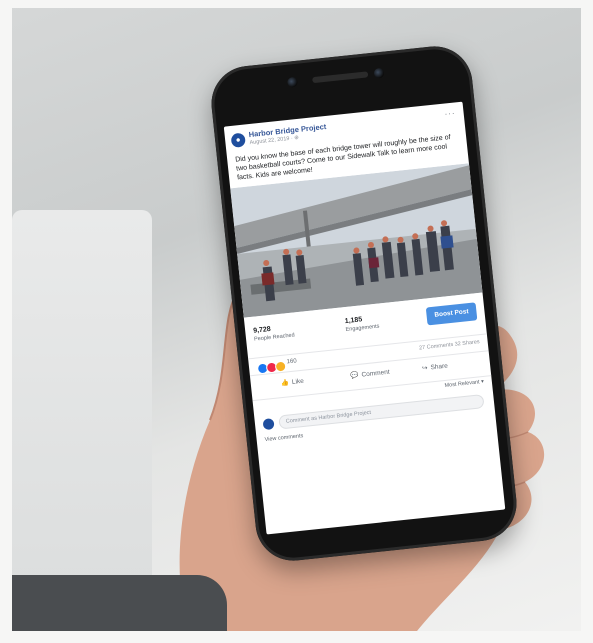 The width and height of the screenshot is (593, 643). Describe the element at coordinates (375, 373) in the screenshot. I see `comment-label: Comment` at that location.